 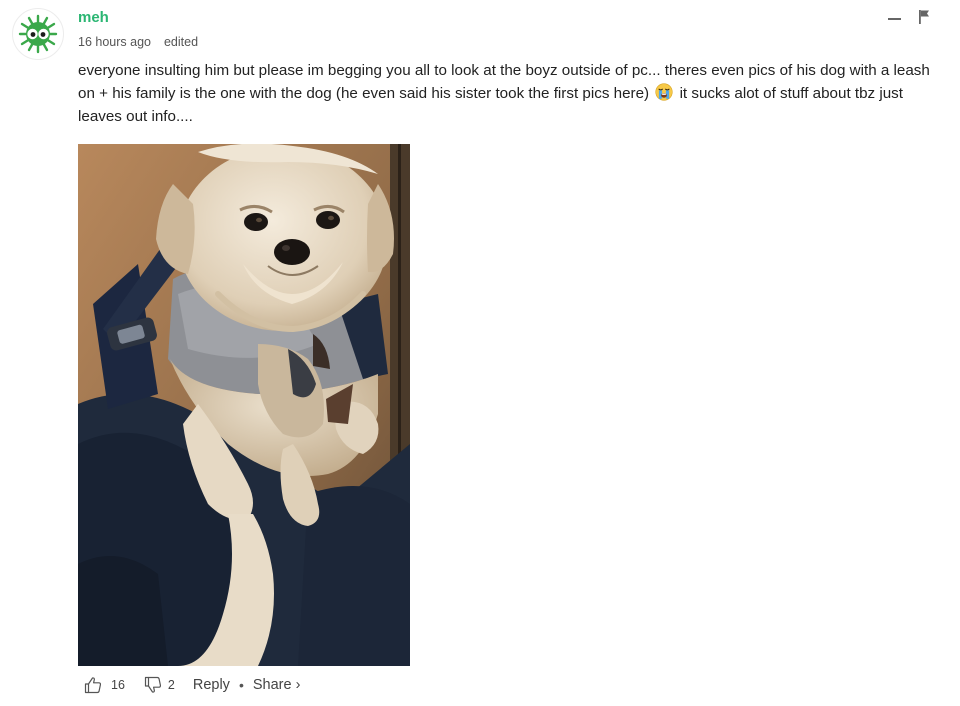 I want to click on upvote-button: 16, so click(x=104, y=685).